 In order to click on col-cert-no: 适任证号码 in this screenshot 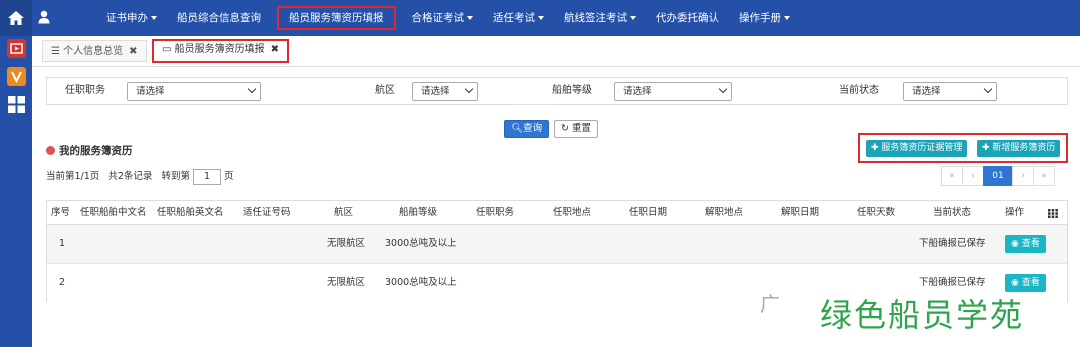, I will do `click(267, 212)`.